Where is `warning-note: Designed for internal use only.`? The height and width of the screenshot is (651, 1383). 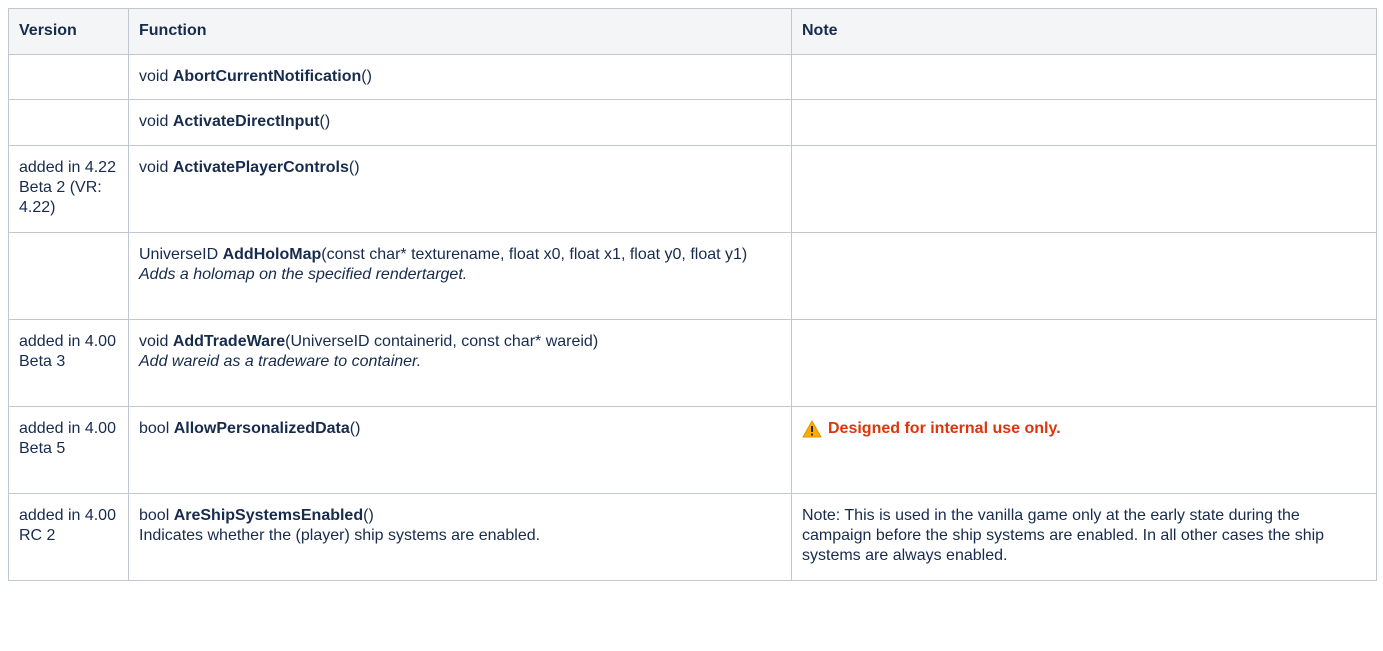
warning-note: Designed for internal use only. is located at coordinates (931, 429).